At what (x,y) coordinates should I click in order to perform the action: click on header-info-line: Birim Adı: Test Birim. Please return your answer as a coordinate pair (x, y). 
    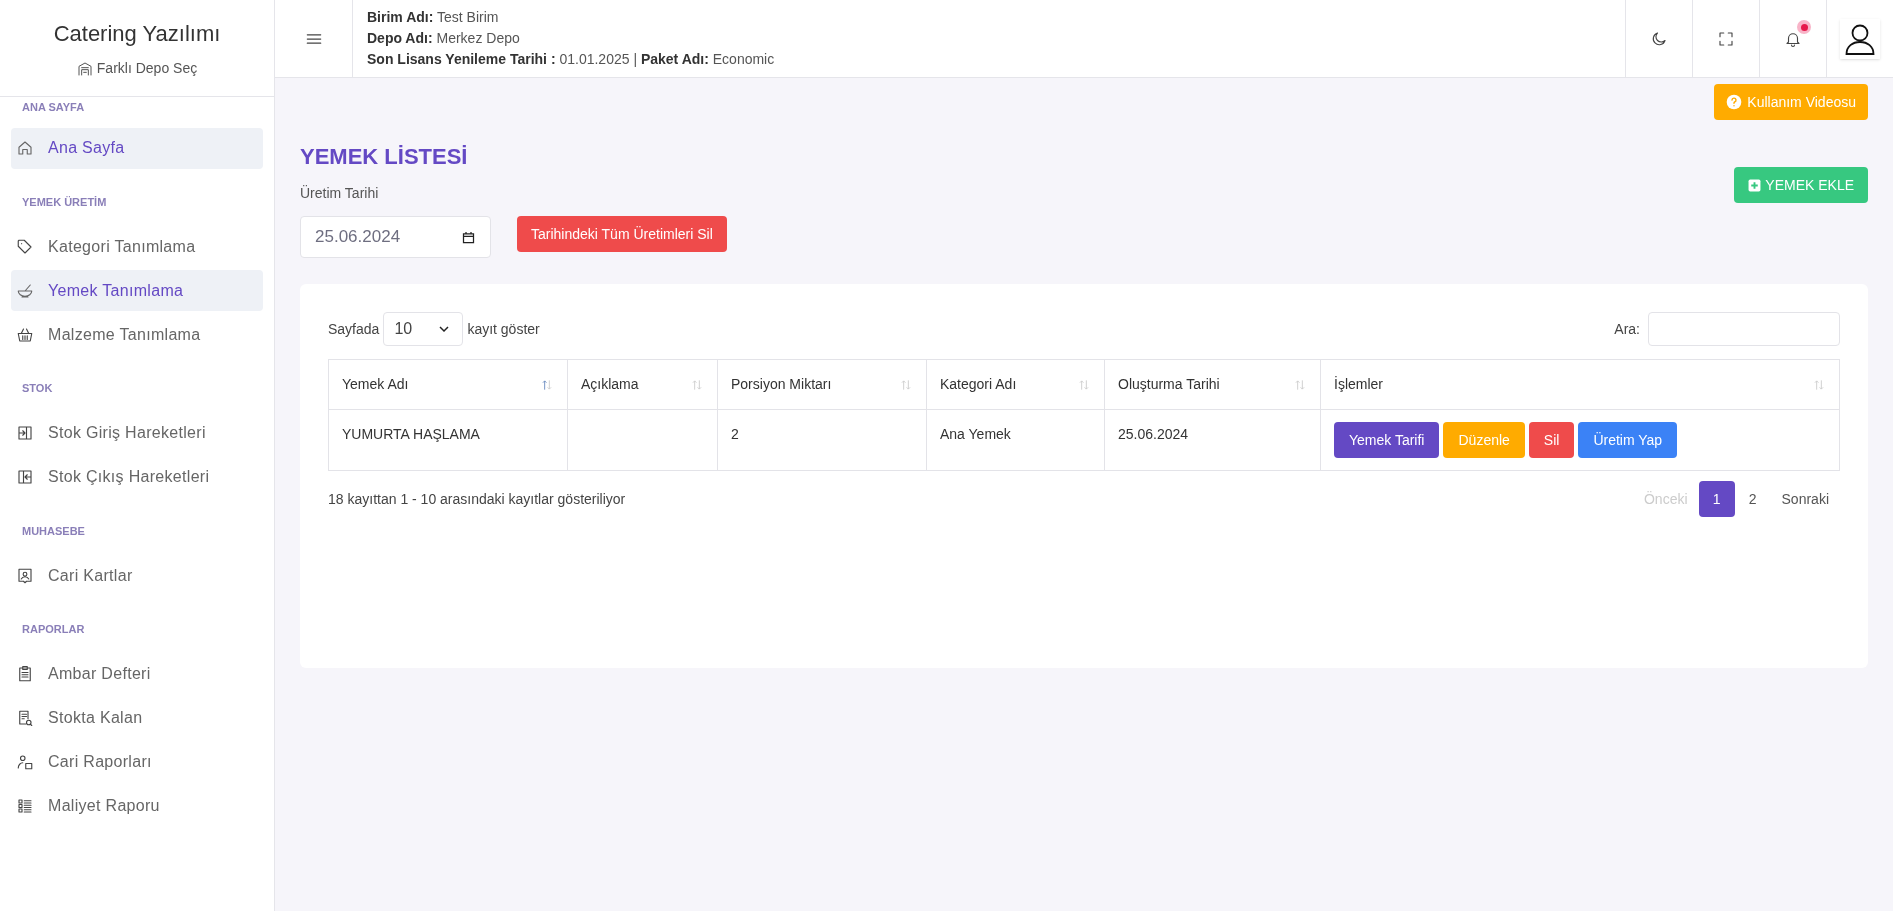
    Looking at the image, I should click on (433, 17).